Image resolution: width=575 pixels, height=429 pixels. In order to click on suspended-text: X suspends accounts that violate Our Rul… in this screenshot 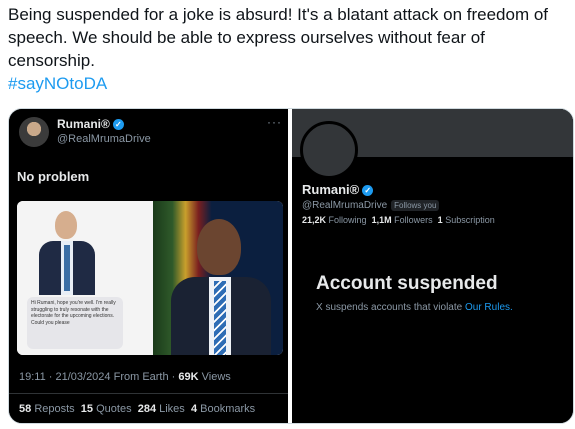, I will do `click(414, 307)`.